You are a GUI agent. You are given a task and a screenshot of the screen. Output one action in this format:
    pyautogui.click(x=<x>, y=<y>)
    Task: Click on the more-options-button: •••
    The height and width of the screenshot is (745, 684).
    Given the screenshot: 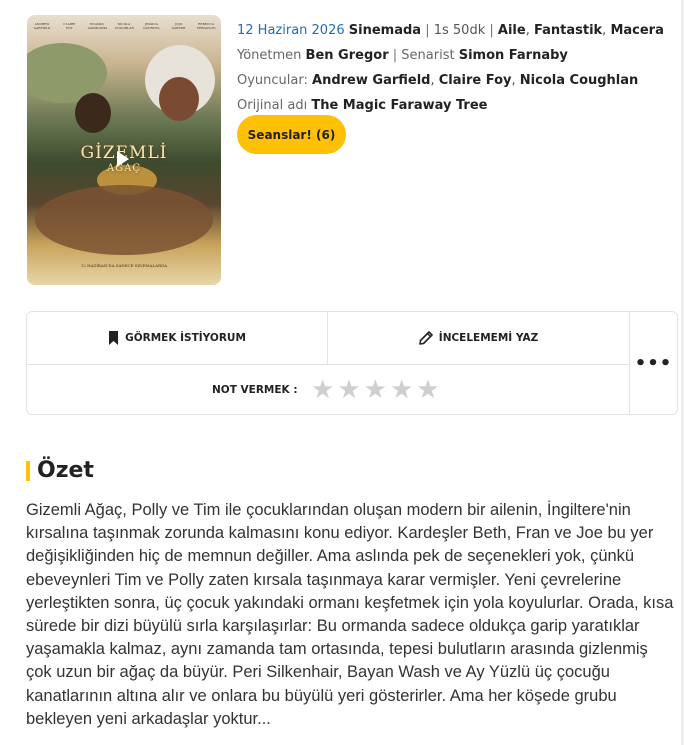 What is the action you would take?
    pyautogui.click(x=653, y=363)
    